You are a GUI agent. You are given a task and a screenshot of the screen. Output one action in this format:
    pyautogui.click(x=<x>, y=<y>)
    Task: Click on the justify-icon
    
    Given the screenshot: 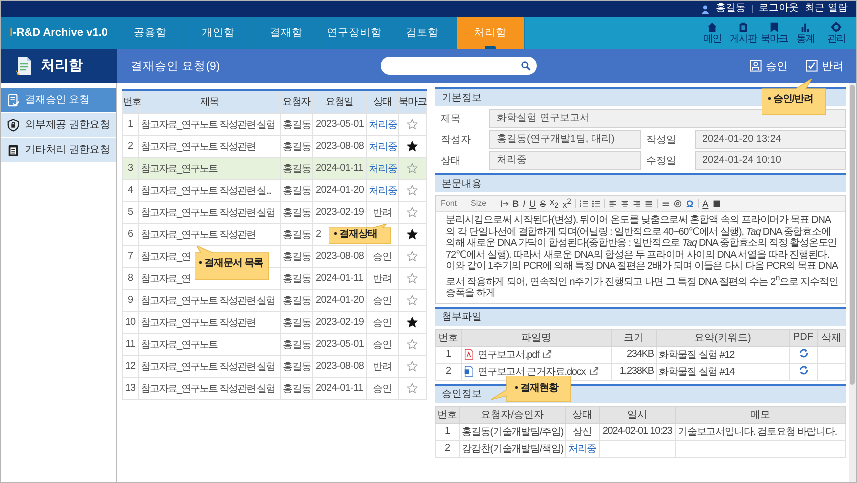 What is the action you would take?
    pyautogui.click(x=649, y=204)
    